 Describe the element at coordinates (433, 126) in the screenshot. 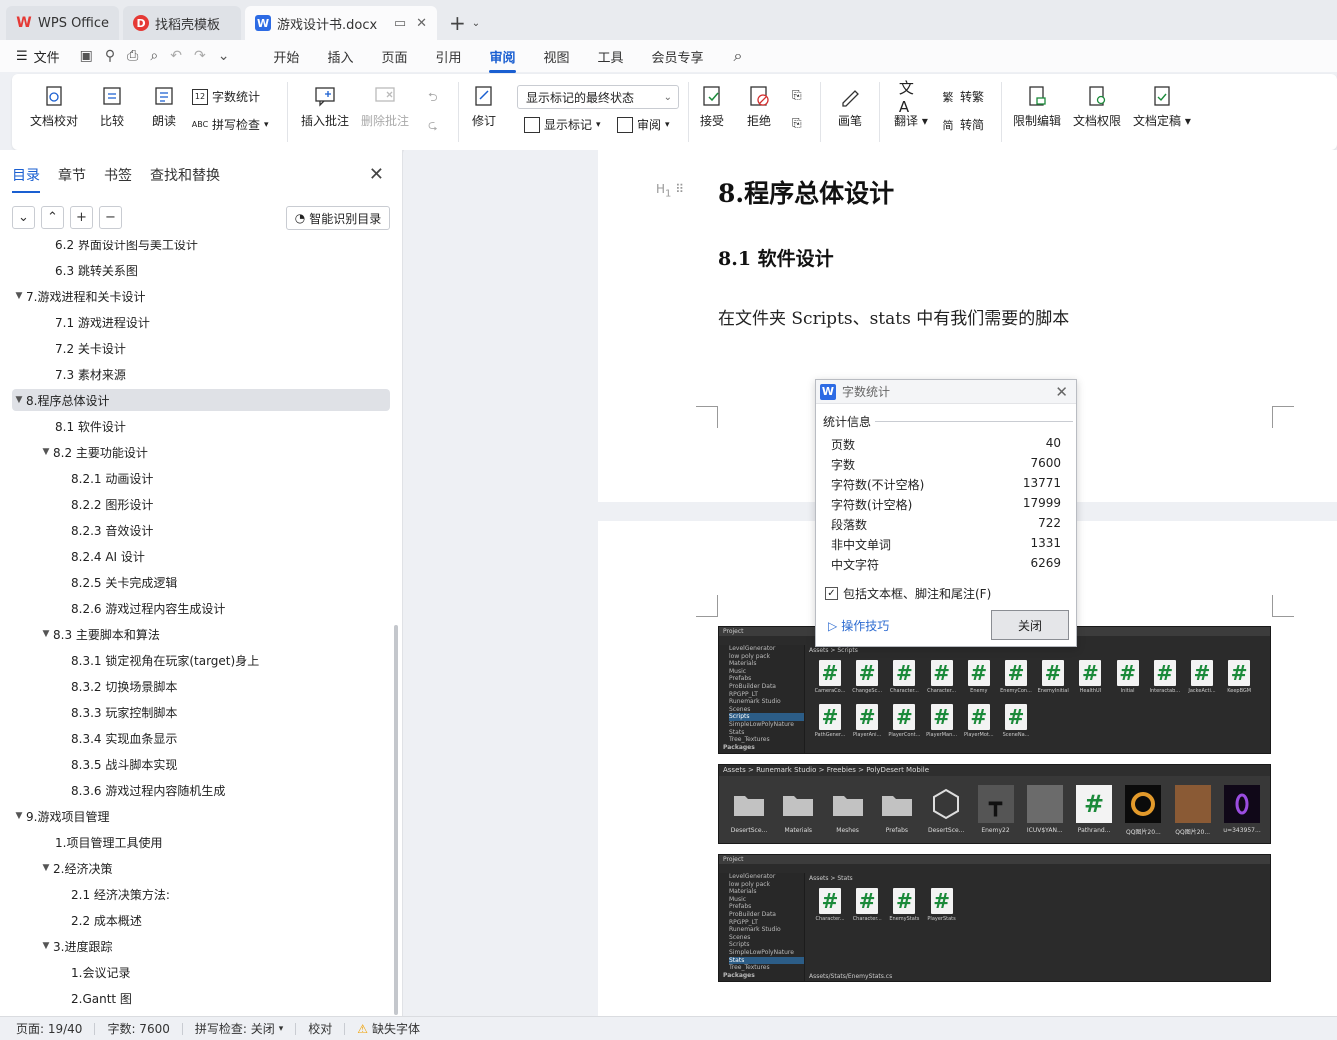

I see `next-comment-icon: ⮎` at that location.